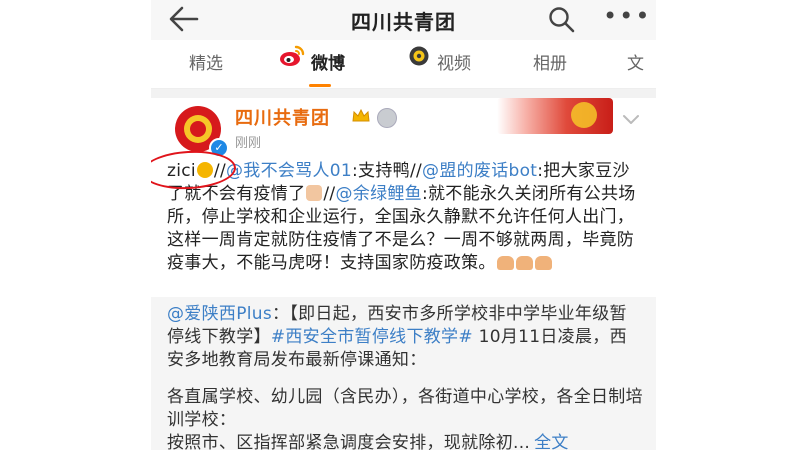  I want to click on victory-hand-emoji-icon, so click(314, 193).